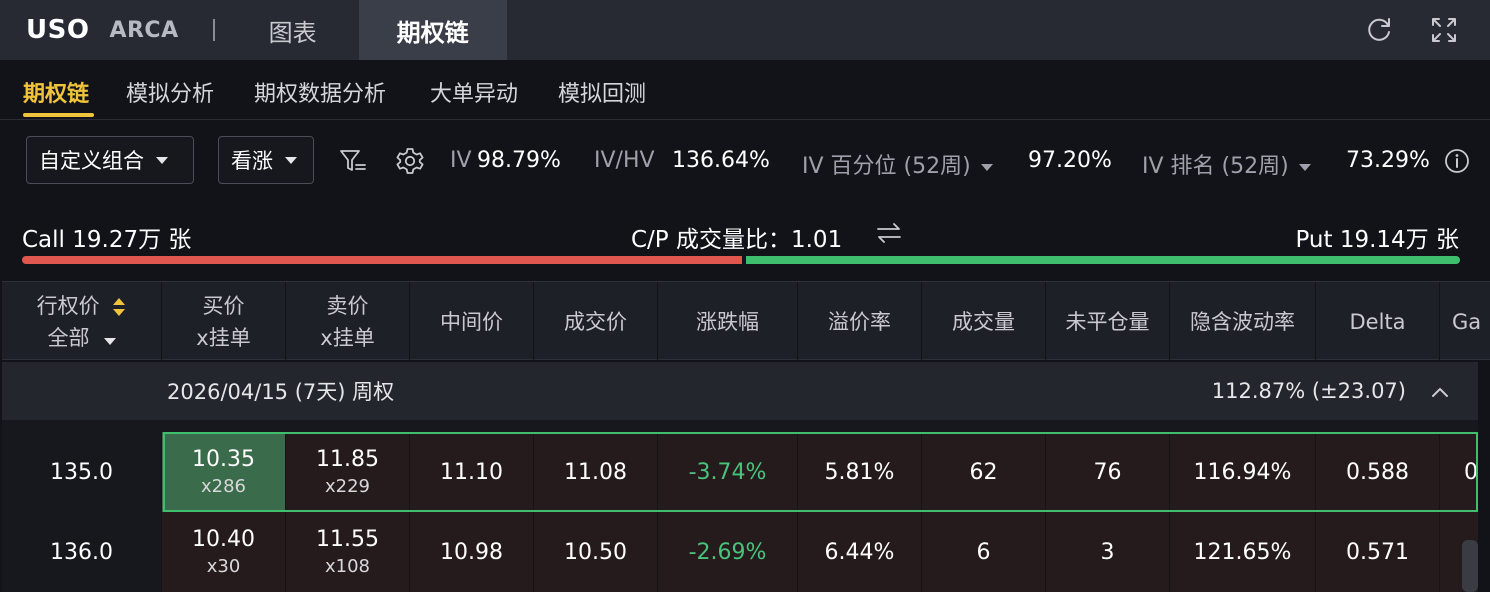 The image size is (1490, 592). I want to click on put-volume-label: Put 19.14万 张, so click(1377, 240).